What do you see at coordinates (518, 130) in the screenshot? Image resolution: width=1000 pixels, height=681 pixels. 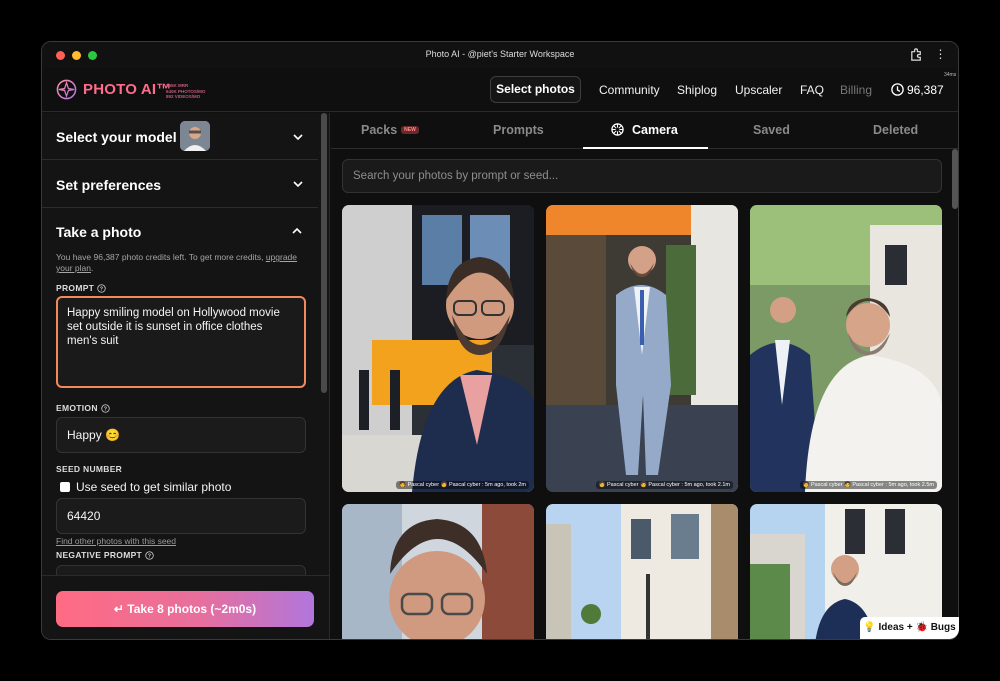 I see `tab-prompts: Prompts` at bounding box center [518, 130].